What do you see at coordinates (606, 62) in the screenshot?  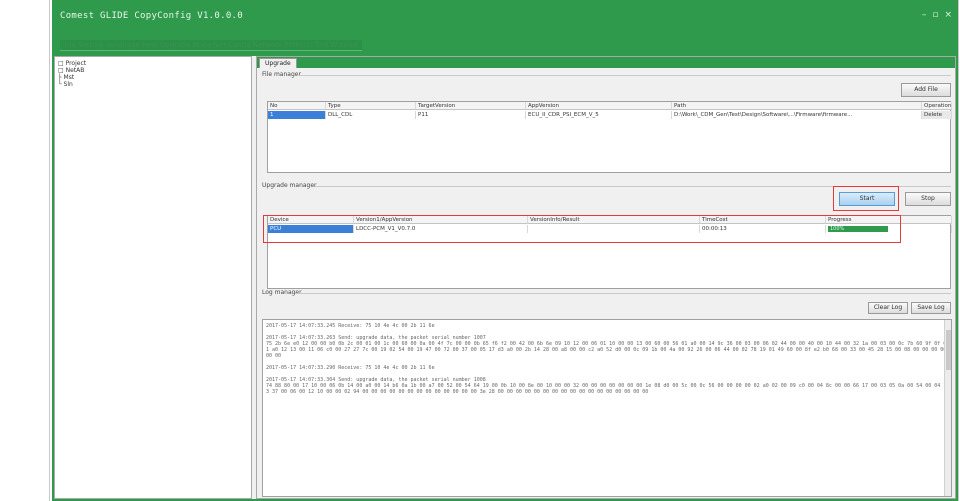 I see `tab-strip: Upgrade` at bounding box center [606, 62].